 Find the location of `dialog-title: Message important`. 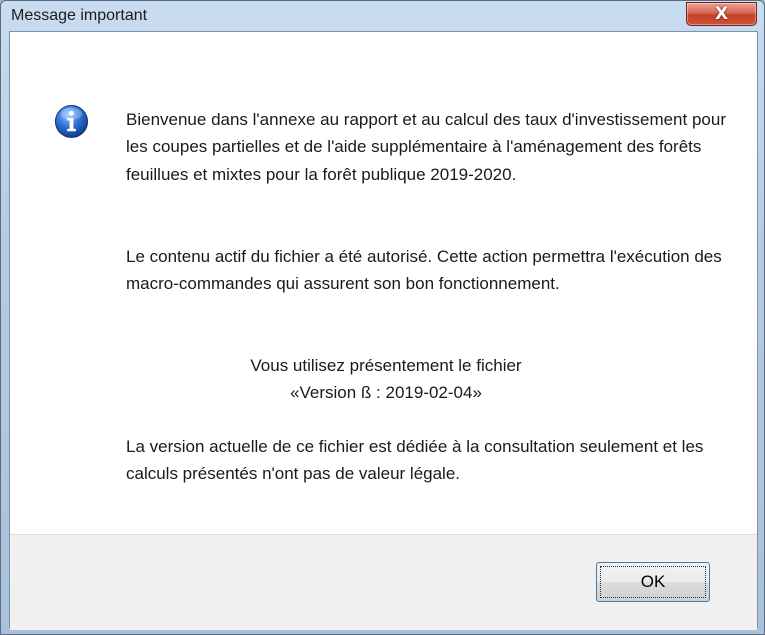

dialog-title: Message important is located at coordinates (79, 15).